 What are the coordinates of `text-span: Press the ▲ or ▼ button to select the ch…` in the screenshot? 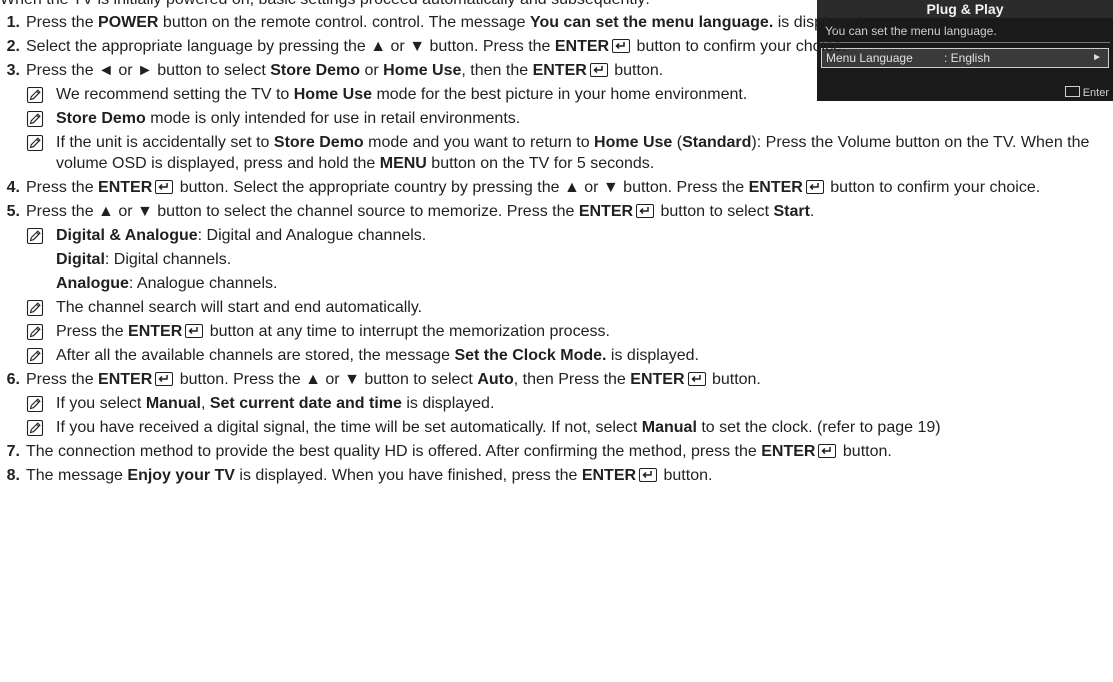 It's located at (302, 211).